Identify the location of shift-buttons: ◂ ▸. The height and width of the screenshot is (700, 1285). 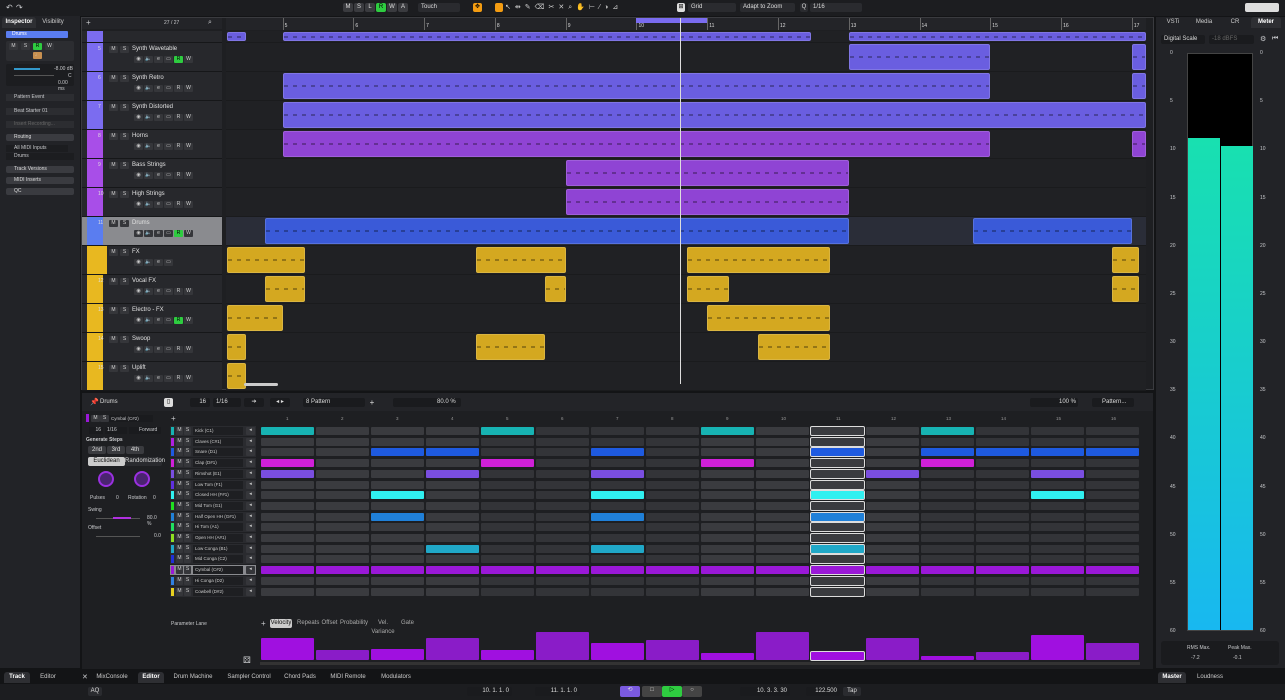
(280, 402).